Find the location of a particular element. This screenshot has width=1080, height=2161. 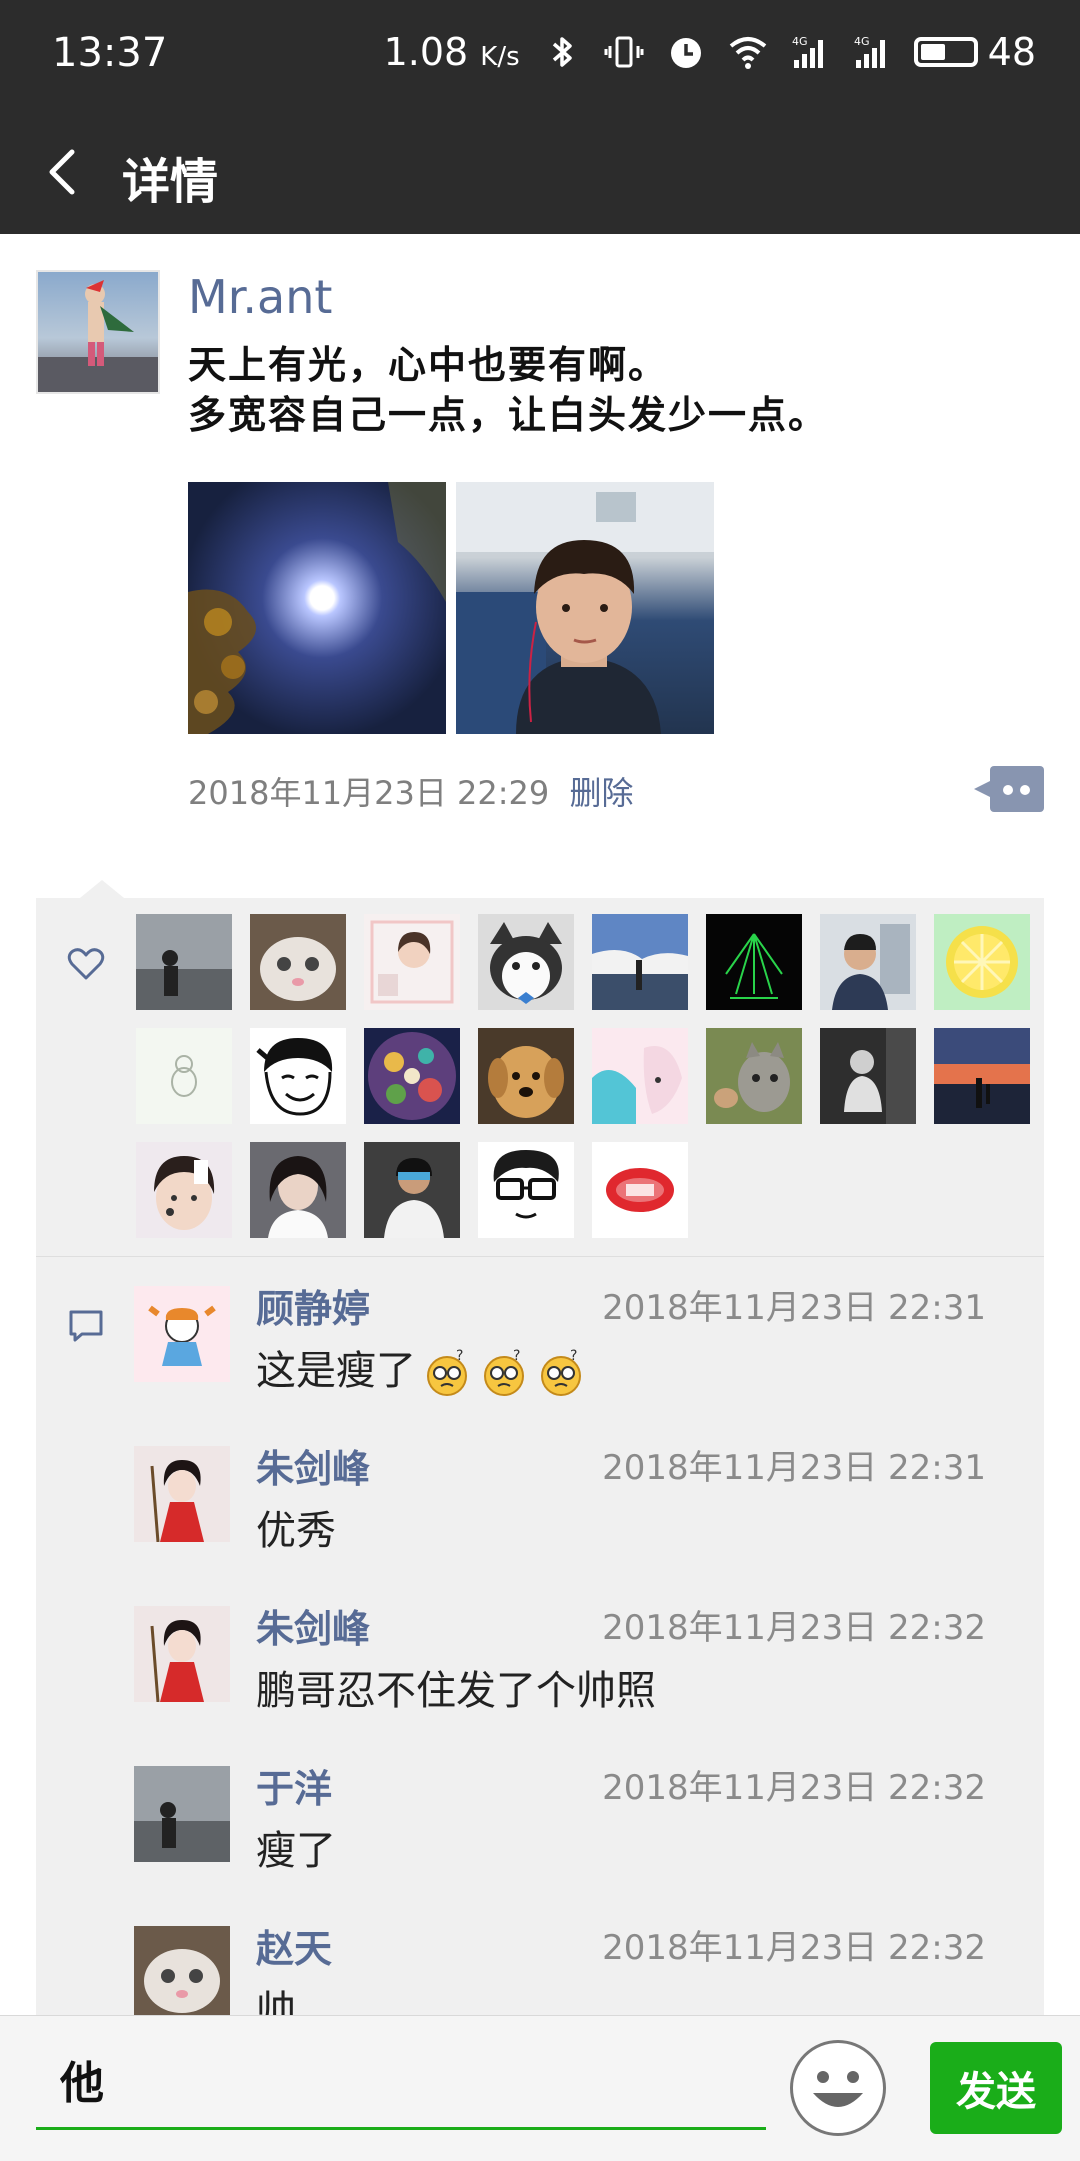

battery-percent: 48 is located at coordinates (1011, 52).